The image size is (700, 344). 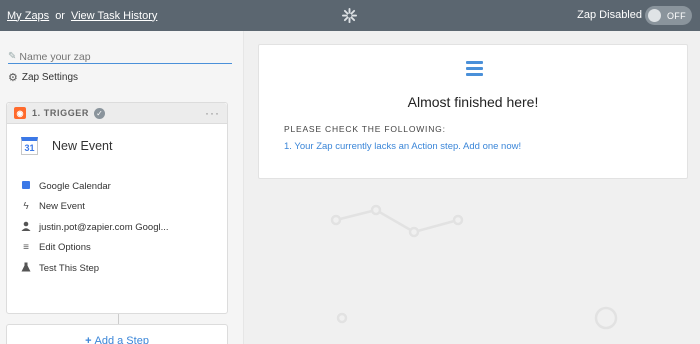 I want to click on zap-settings-label: Zap Settings, so click(x=50, y=77).